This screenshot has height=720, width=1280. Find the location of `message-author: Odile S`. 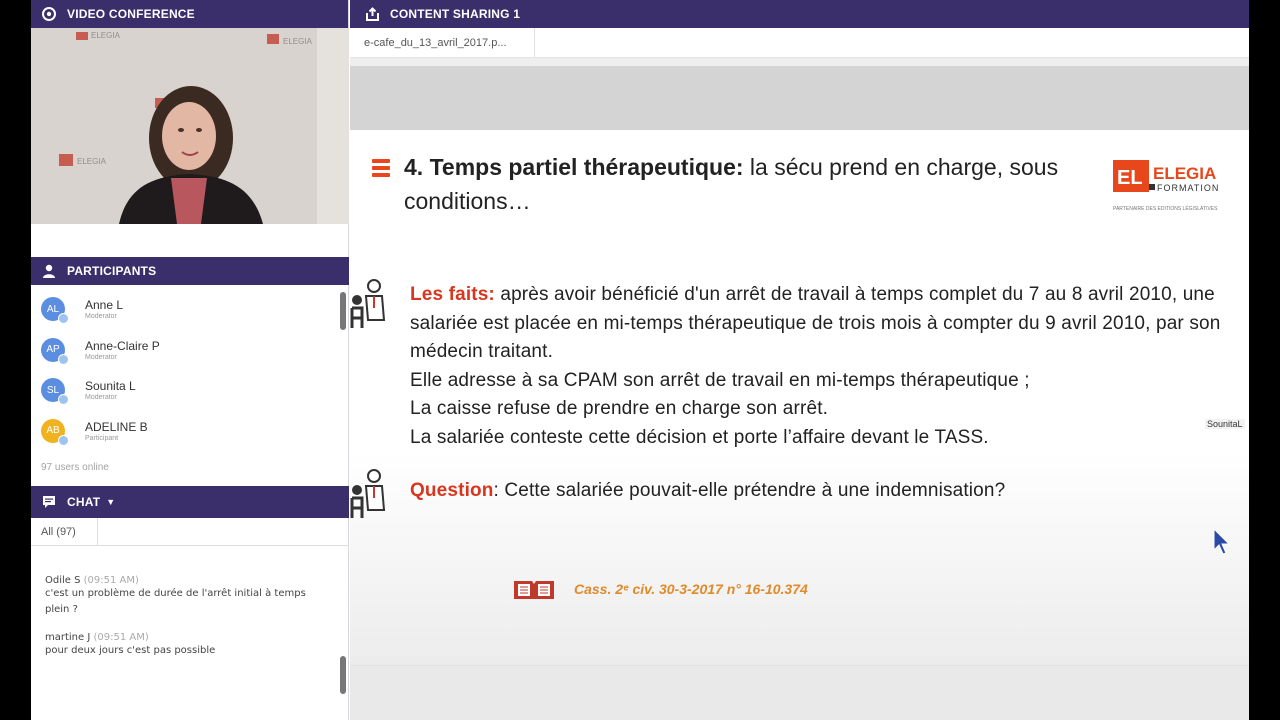

message-author: Odile S is located at coordinates (63, 580).